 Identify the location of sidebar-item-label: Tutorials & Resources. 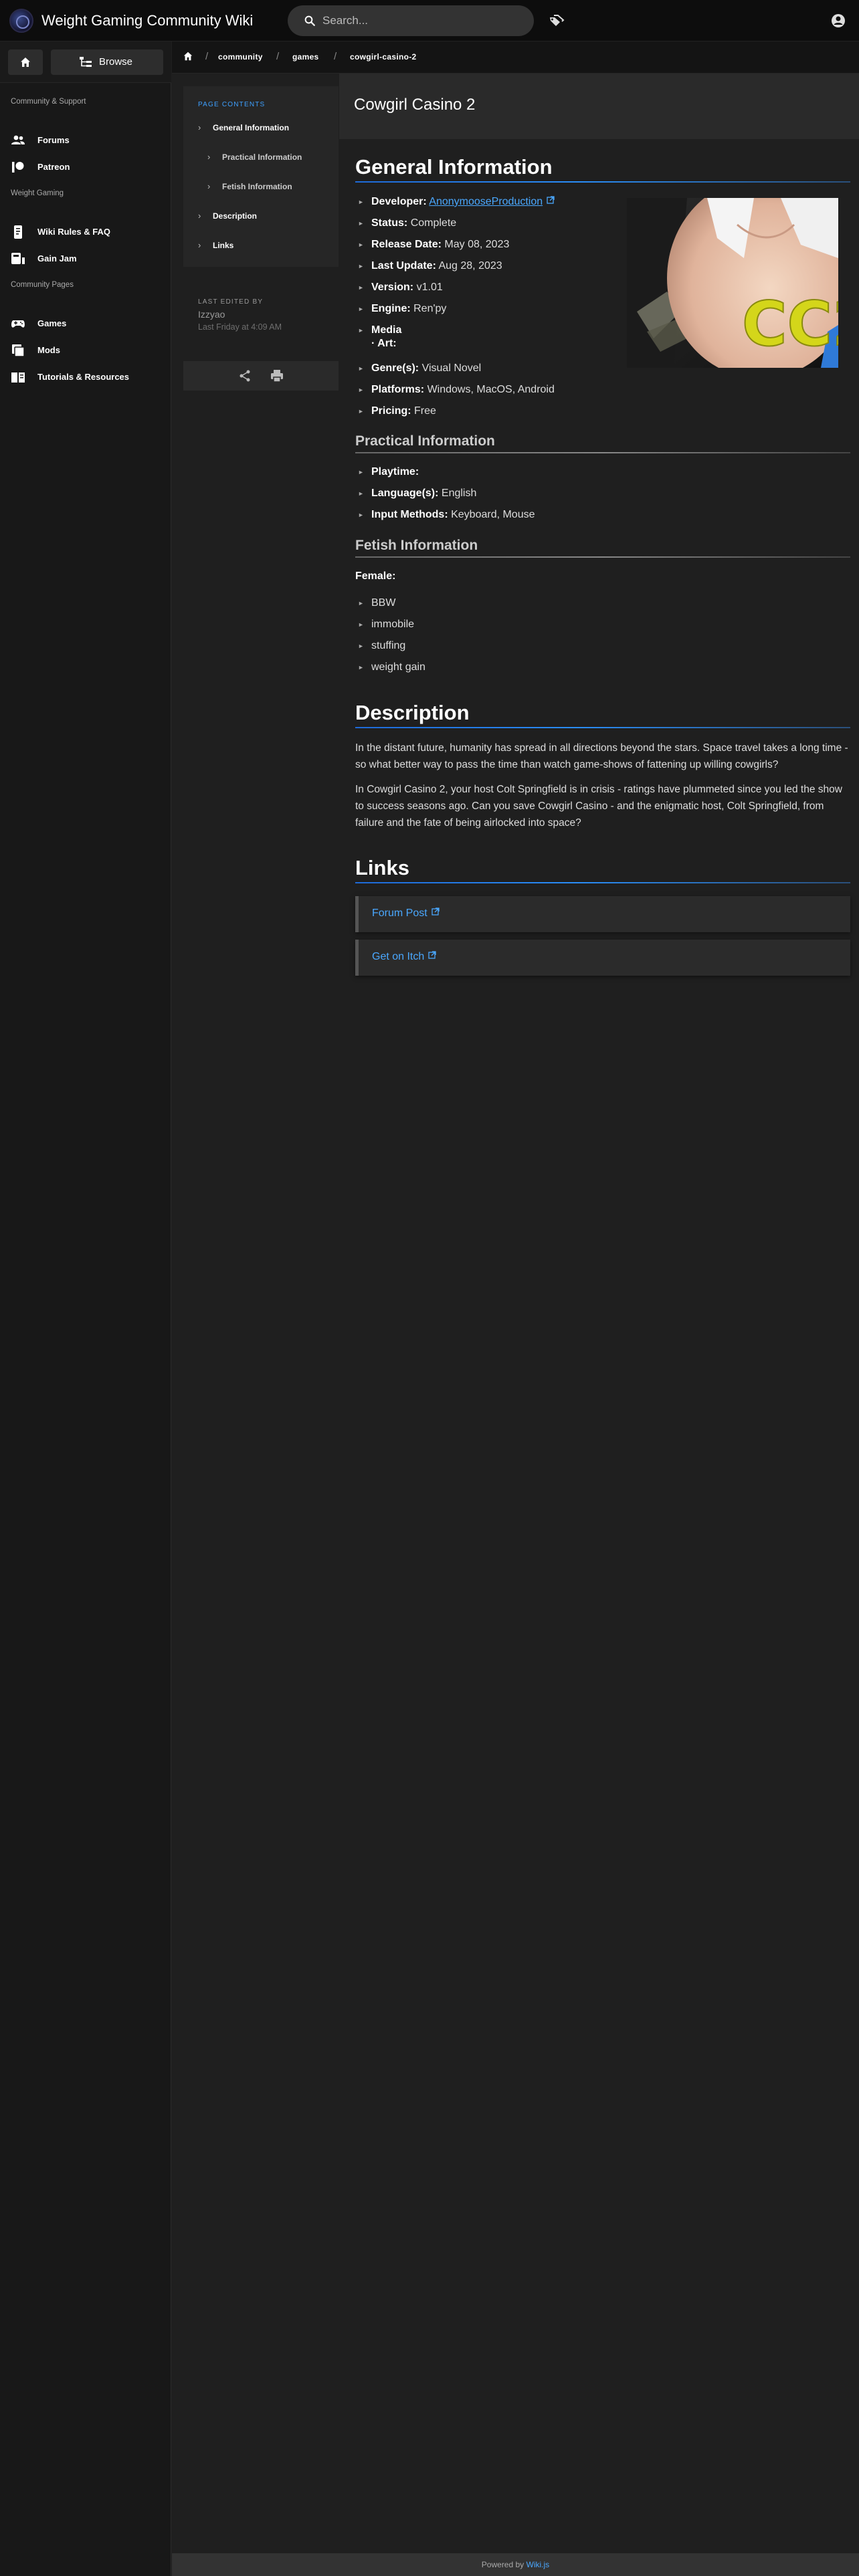
(84, 377).